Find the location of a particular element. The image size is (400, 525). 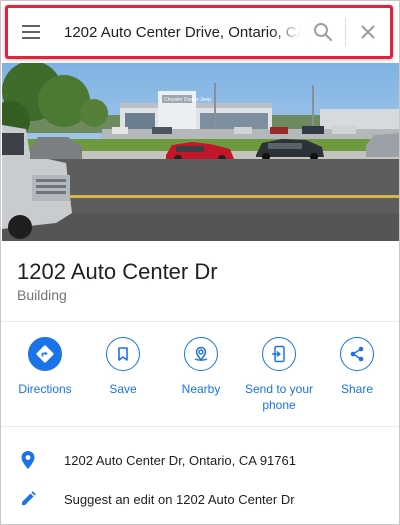

share-button: Share is located at coordinates (357, 375).